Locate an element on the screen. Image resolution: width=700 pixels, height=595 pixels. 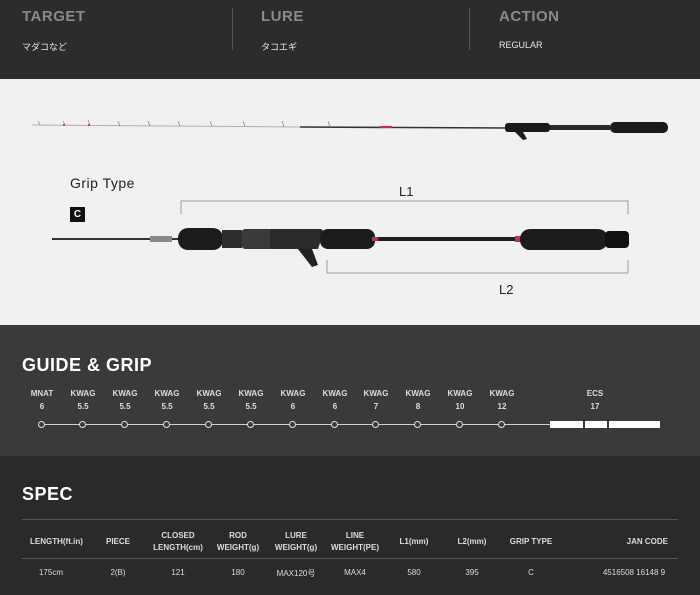
table-cell: 580 is located at coordinates (414, 572).